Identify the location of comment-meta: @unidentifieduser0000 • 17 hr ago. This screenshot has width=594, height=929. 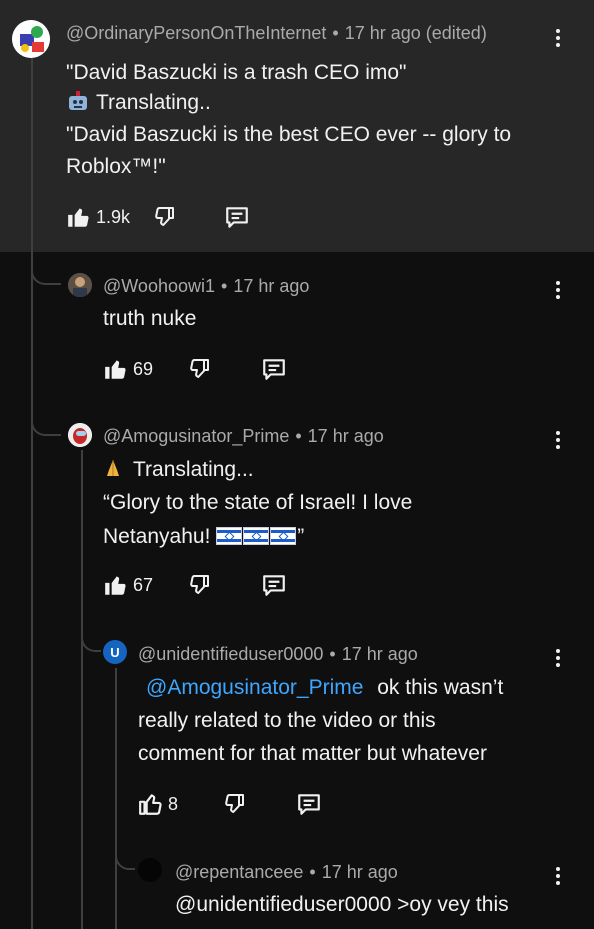
(278, 654).